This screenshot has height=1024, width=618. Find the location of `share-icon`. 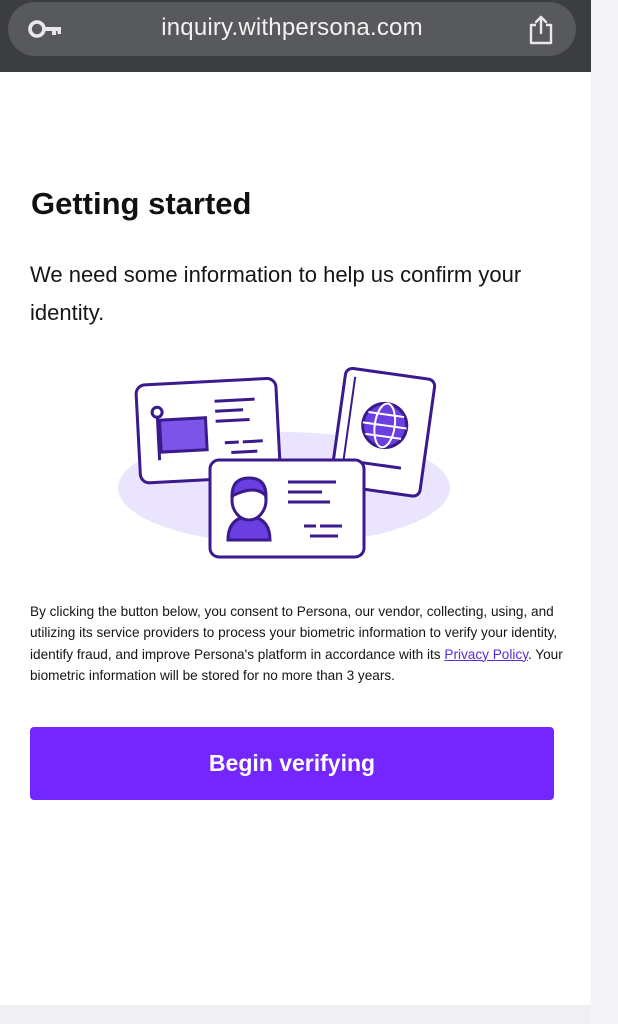

share-icon is located at coordinates (541, 32).